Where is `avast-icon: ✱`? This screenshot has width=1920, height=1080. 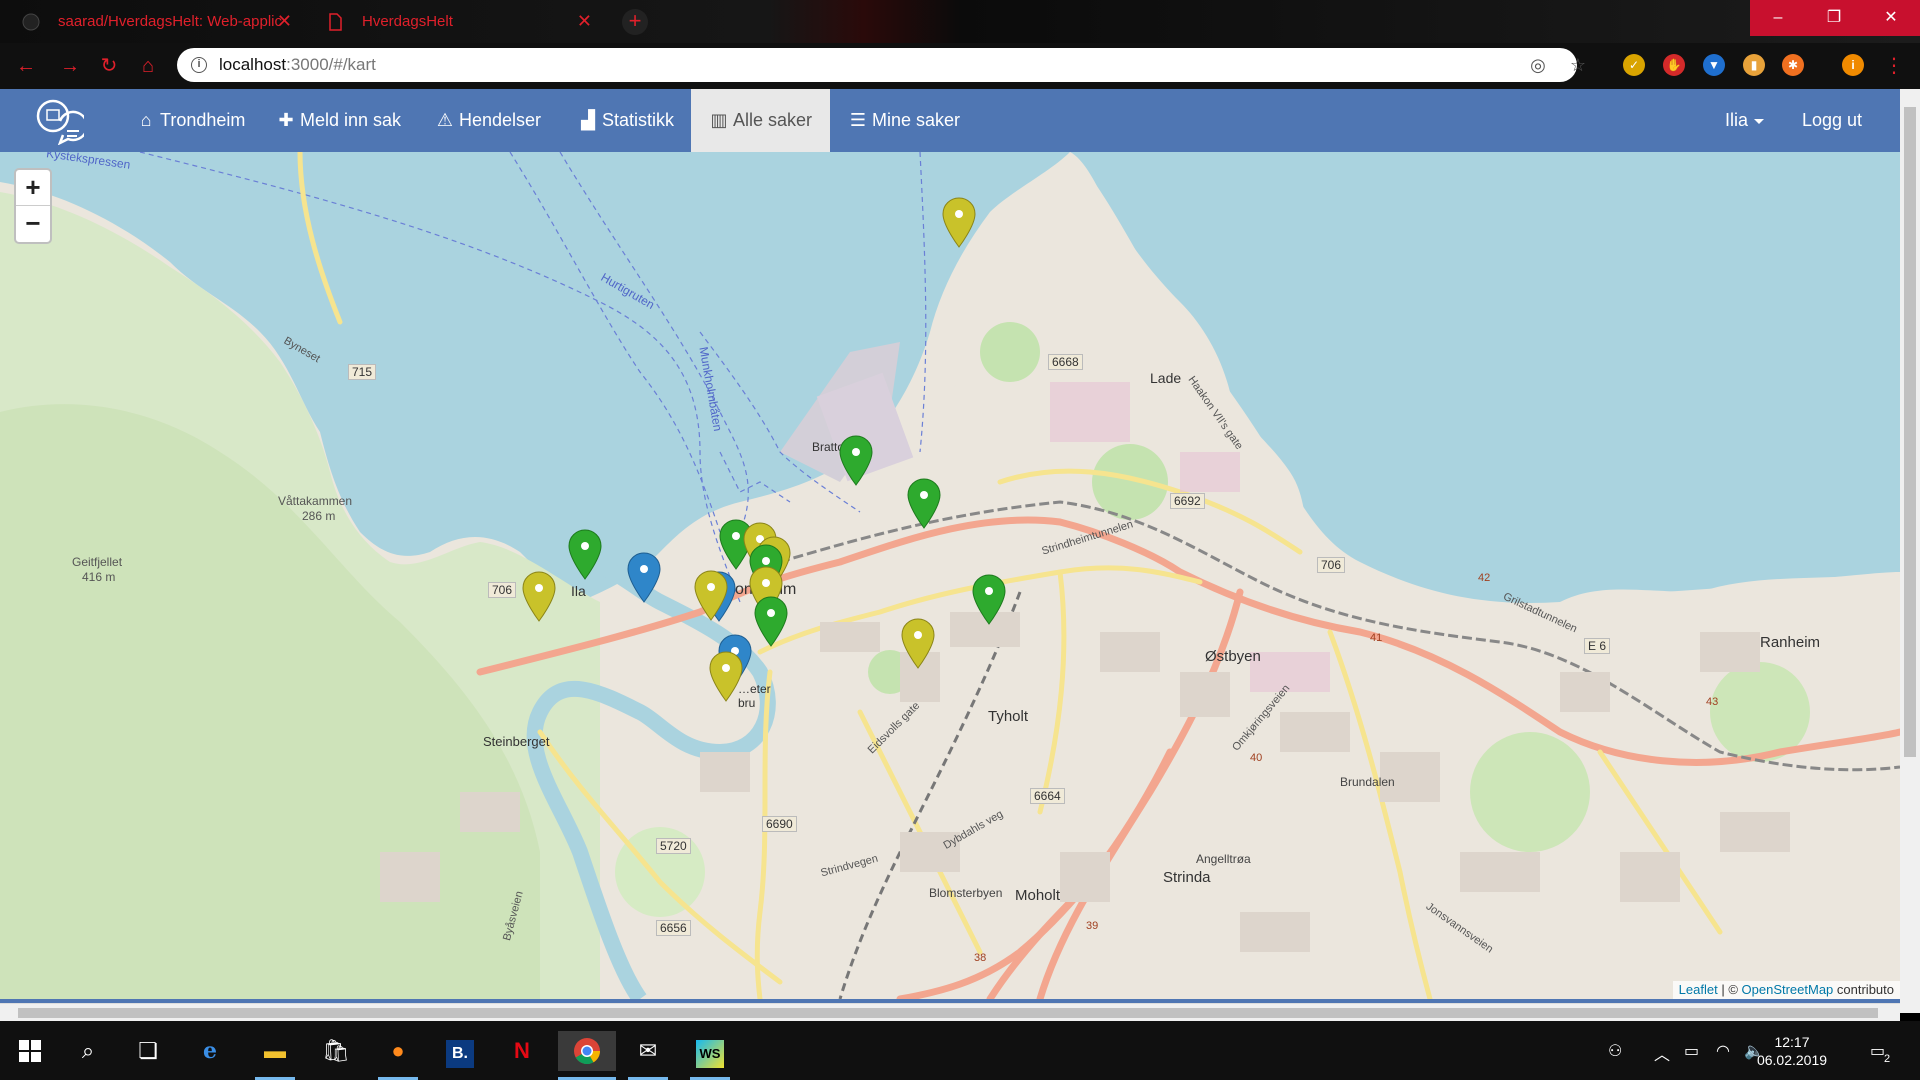
avast-icon: ✱ is located at coordinates (1793, 65).